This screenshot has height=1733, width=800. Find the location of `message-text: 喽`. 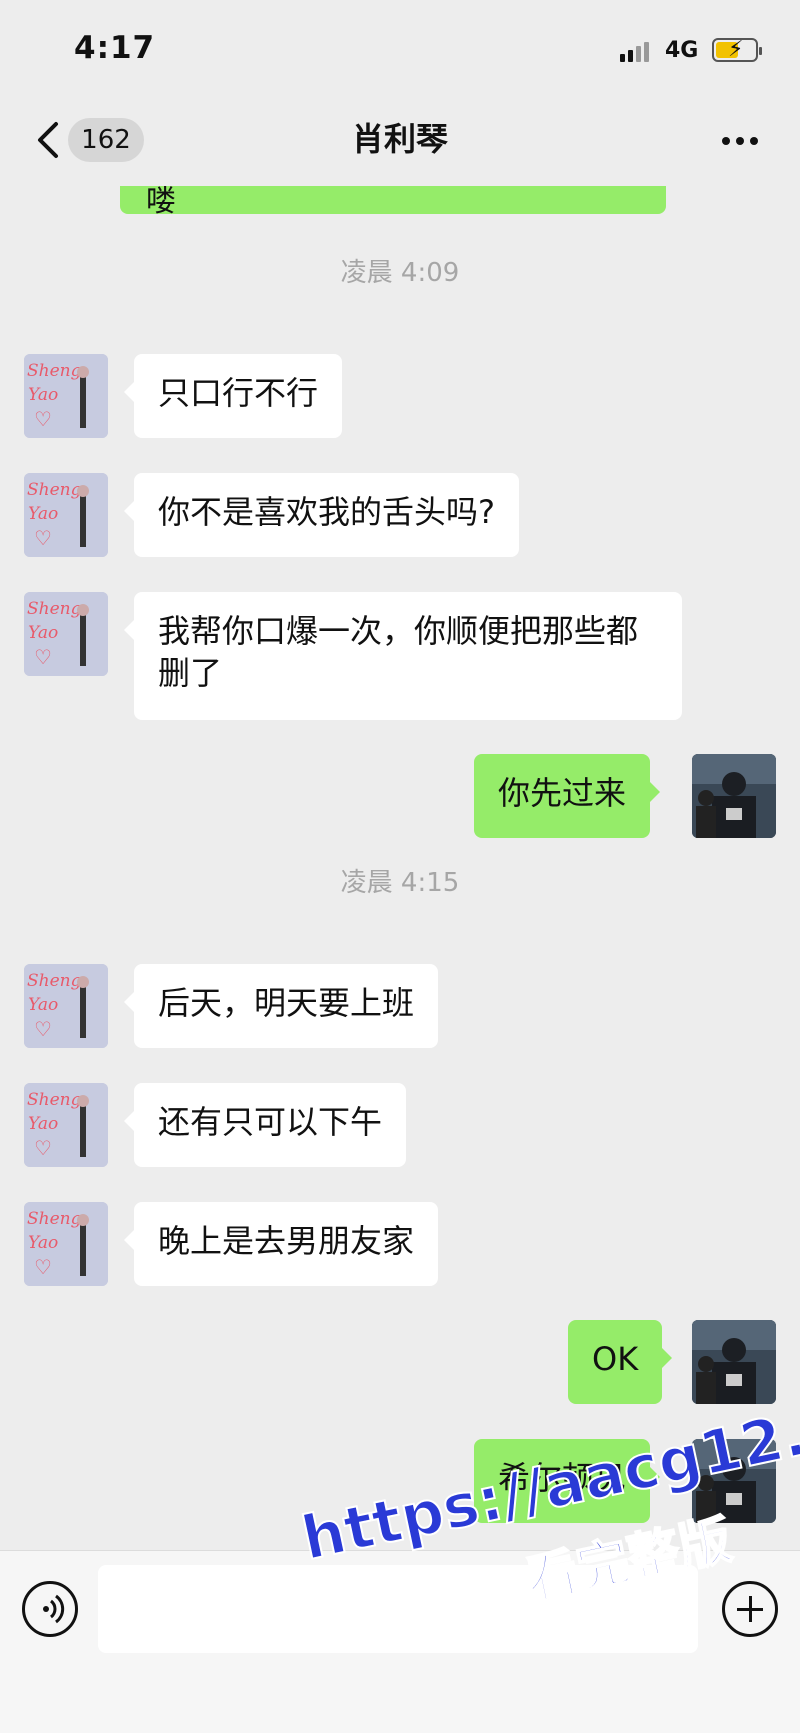

message-text: 喽 is located at coordinates (161, 202).